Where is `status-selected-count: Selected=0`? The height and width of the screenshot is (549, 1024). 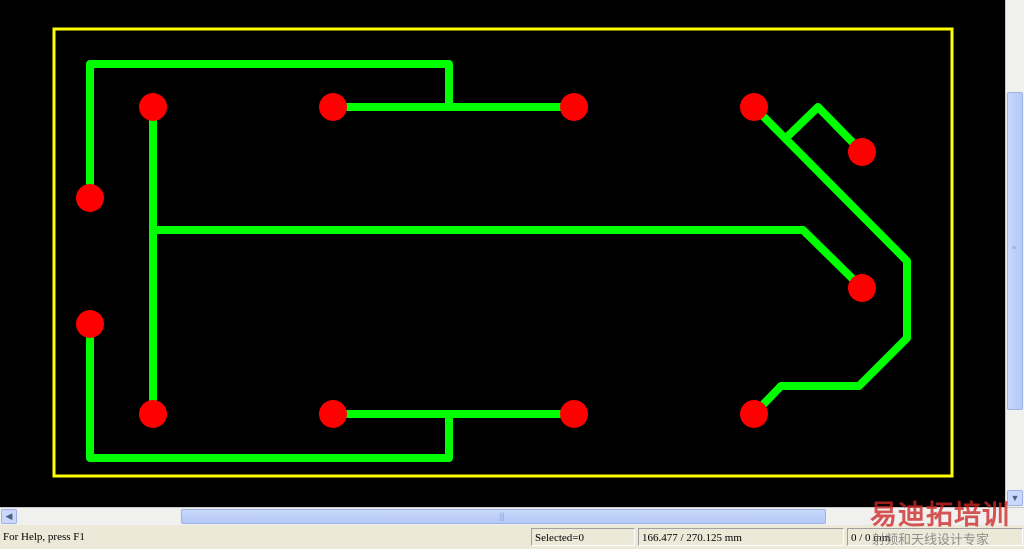
status-selected-count: Selected=0 is located at coordinates (583, 537).